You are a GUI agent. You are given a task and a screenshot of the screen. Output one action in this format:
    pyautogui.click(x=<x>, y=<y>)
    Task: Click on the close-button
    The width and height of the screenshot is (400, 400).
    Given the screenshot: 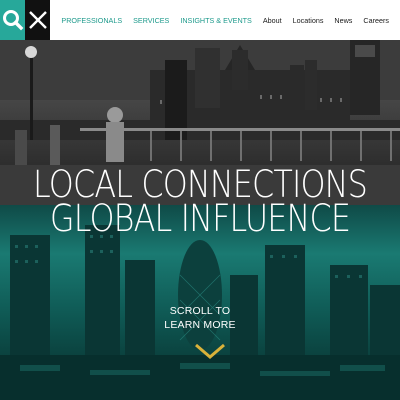 What is the action you would take?
    pyautogui.click(x=38, y=20)
    